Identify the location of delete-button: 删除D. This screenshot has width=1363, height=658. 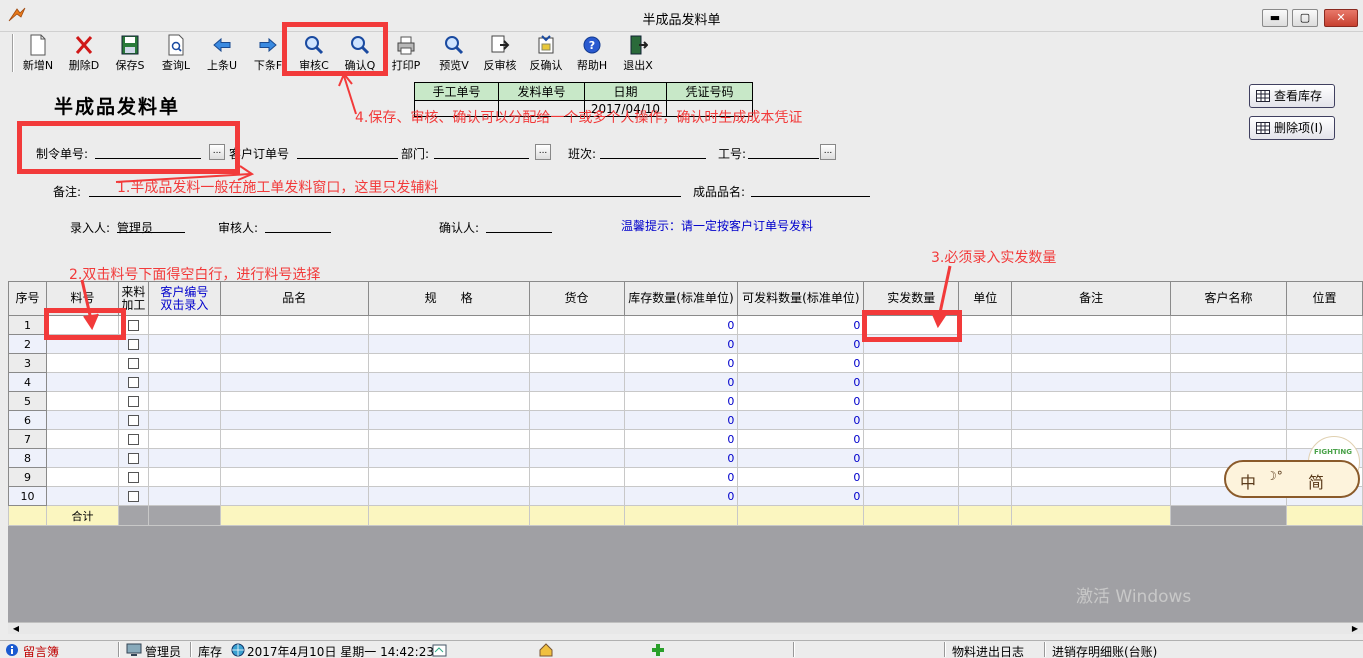
(84, 53).